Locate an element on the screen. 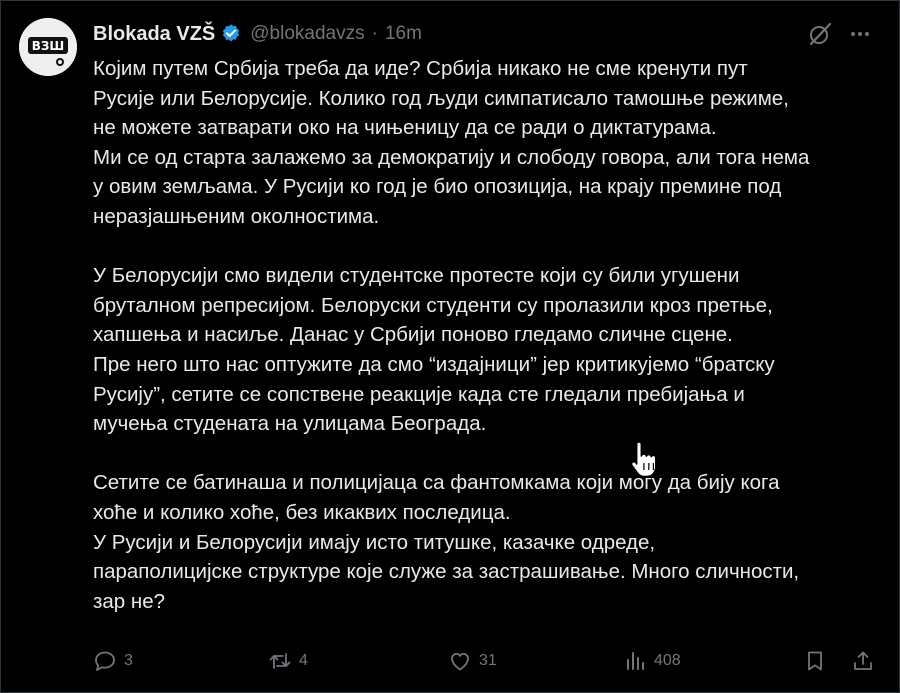 The image size is (900, 693). avatar-logo-text: ВЗШ is located at coordinates (48, 46).